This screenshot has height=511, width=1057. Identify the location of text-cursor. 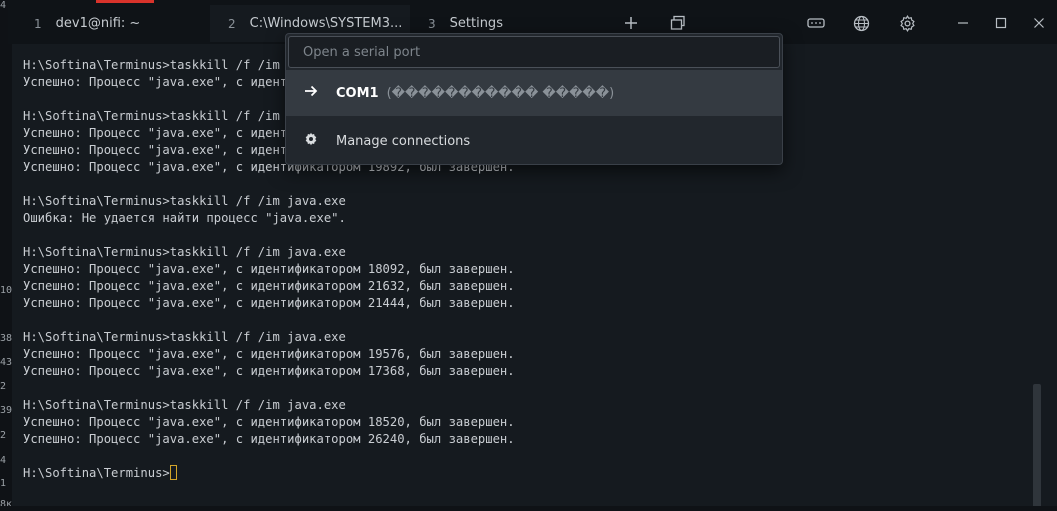
(173, 472).